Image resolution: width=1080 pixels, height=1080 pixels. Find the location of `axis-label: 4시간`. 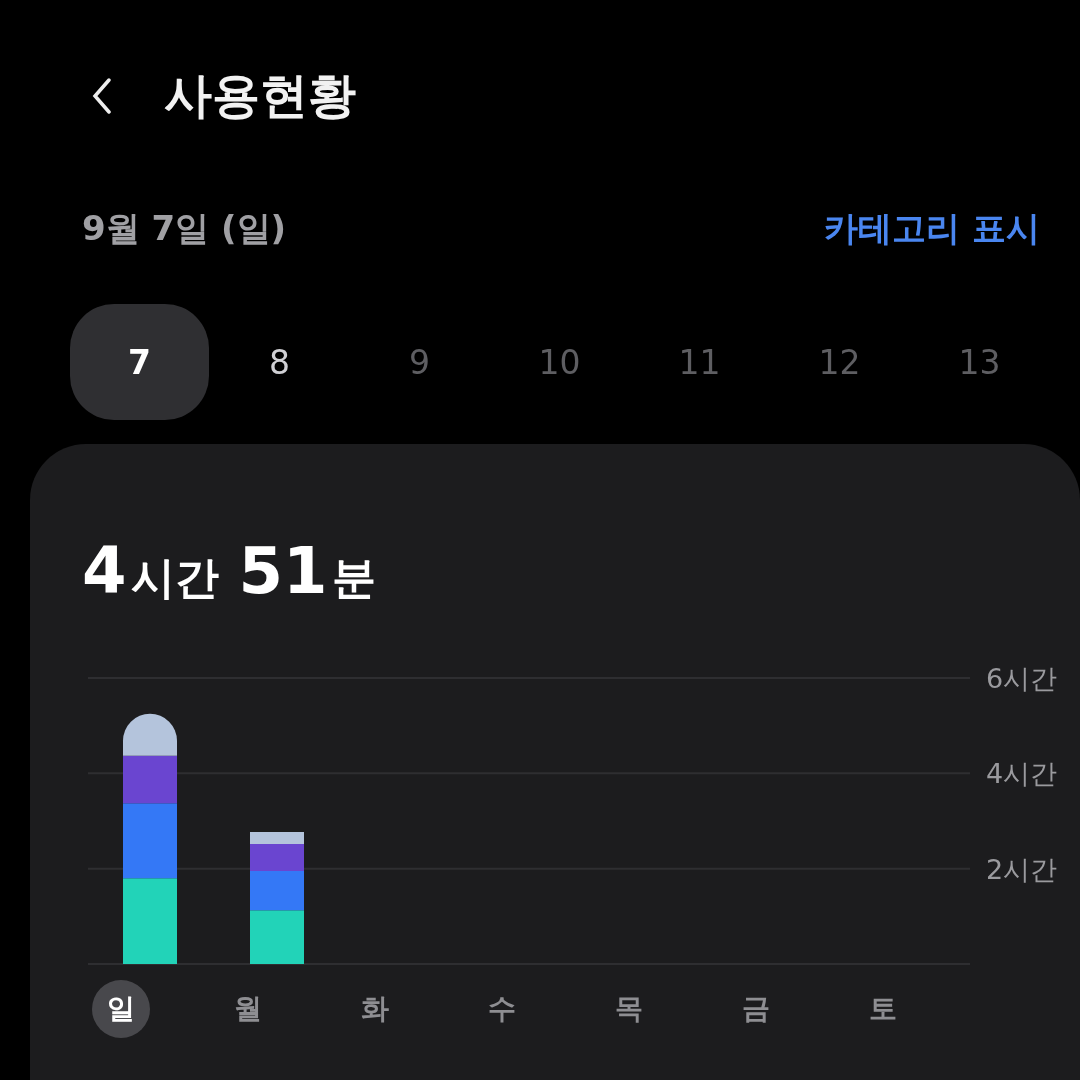

axis-label: 4시간 is located at coordinates (1022, 774).